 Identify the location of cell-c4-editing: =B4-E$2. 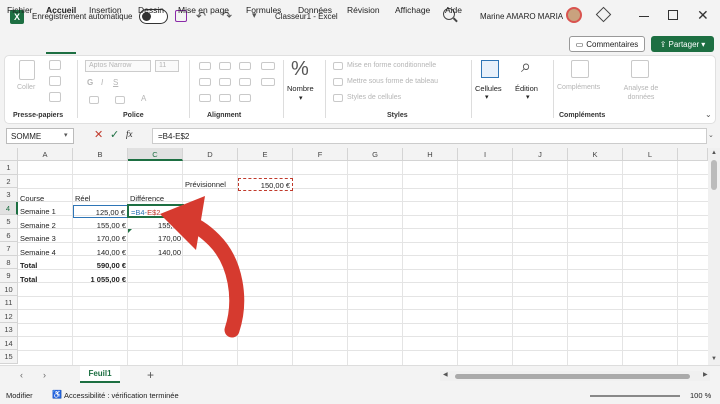
(155, 211).